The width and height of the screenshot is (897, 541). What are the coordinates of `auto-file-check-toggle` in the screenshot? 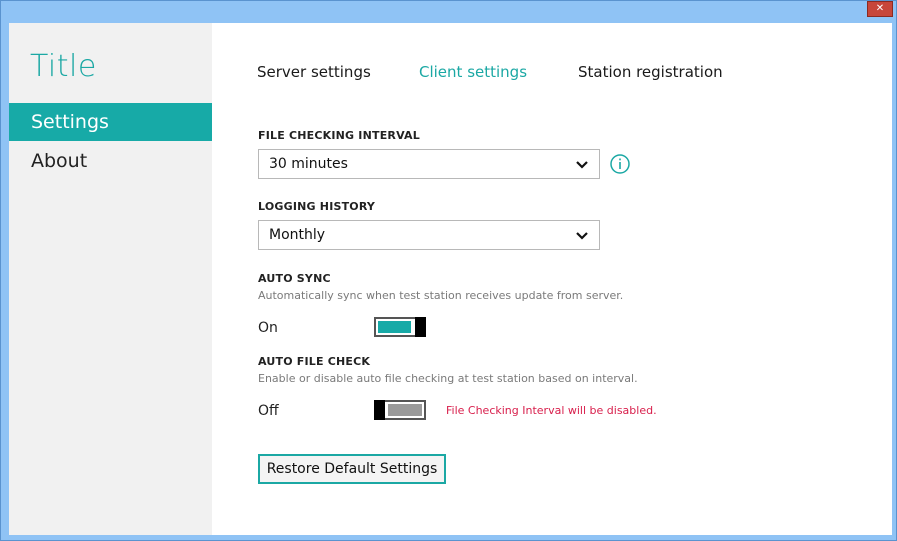 It's located at (400, 410).